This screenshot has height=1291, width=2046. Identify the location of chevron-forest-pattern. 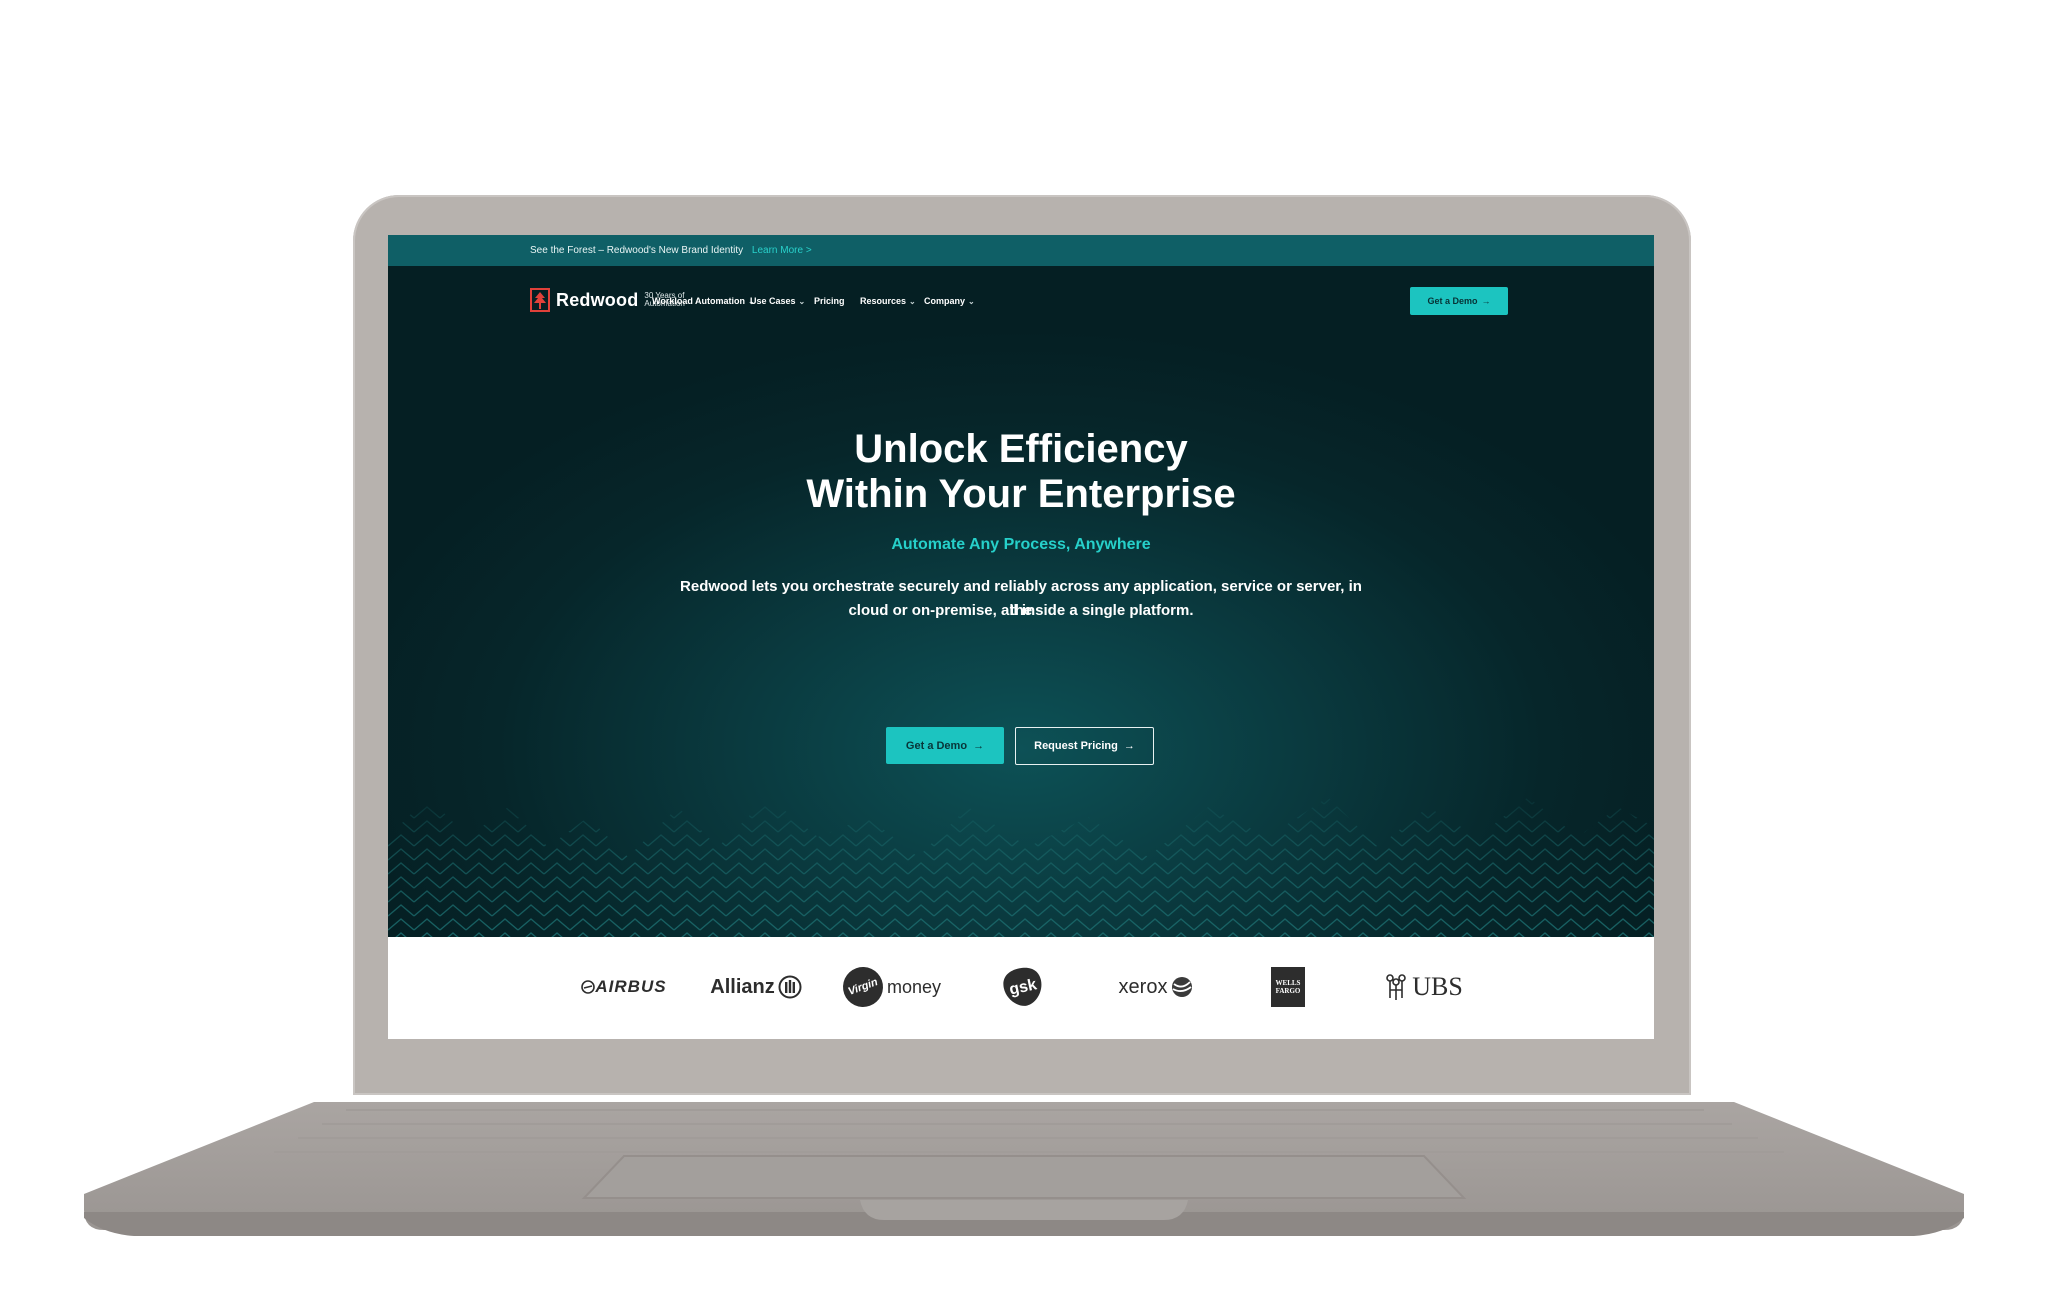
(1021, 867).